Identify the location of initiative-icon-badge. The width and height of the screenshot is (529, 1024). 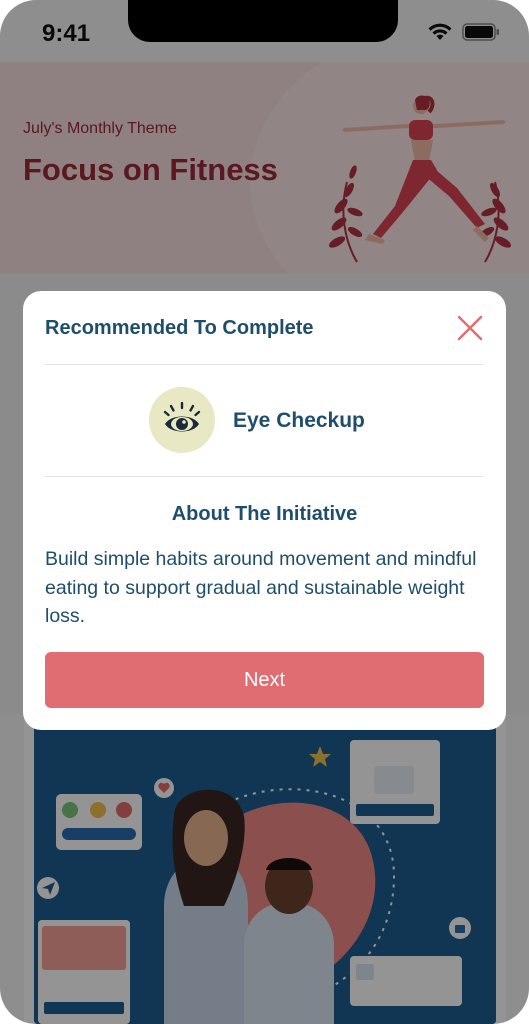
(182, 420).